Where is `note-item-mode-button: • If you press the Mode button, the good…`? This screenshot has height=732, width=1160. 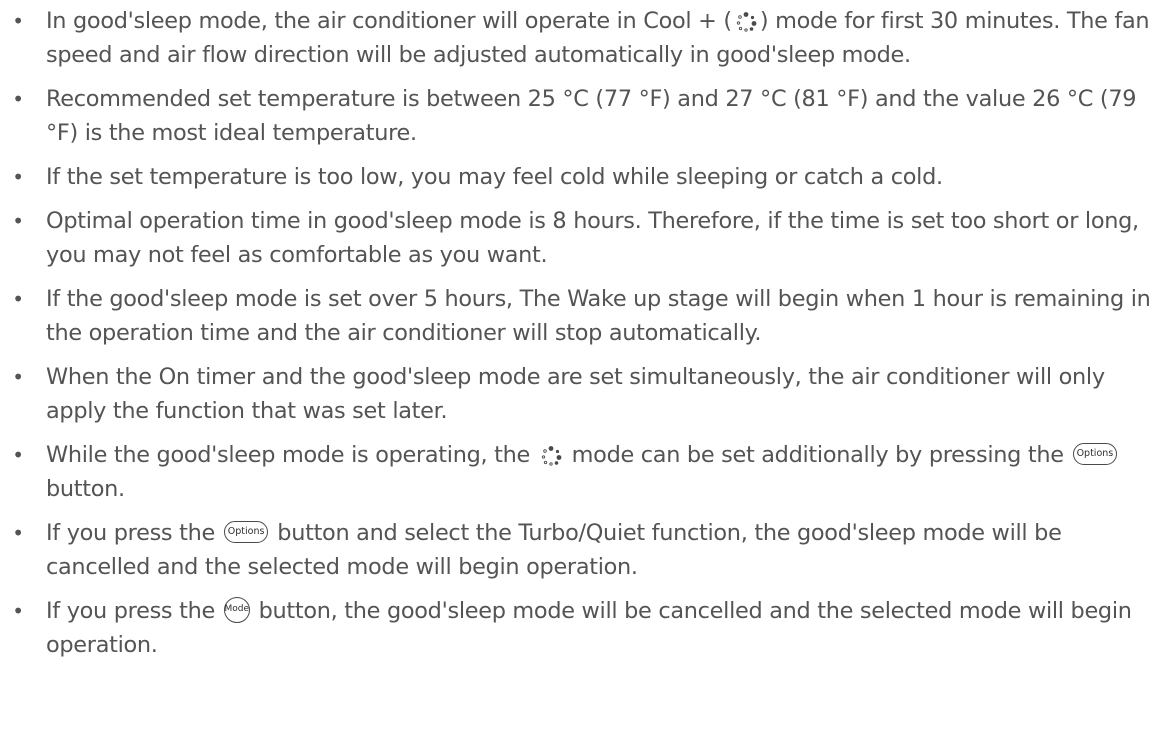 note-item-mode-button: • If you press the Mode button, the good… is located at coordinates (580, 628).